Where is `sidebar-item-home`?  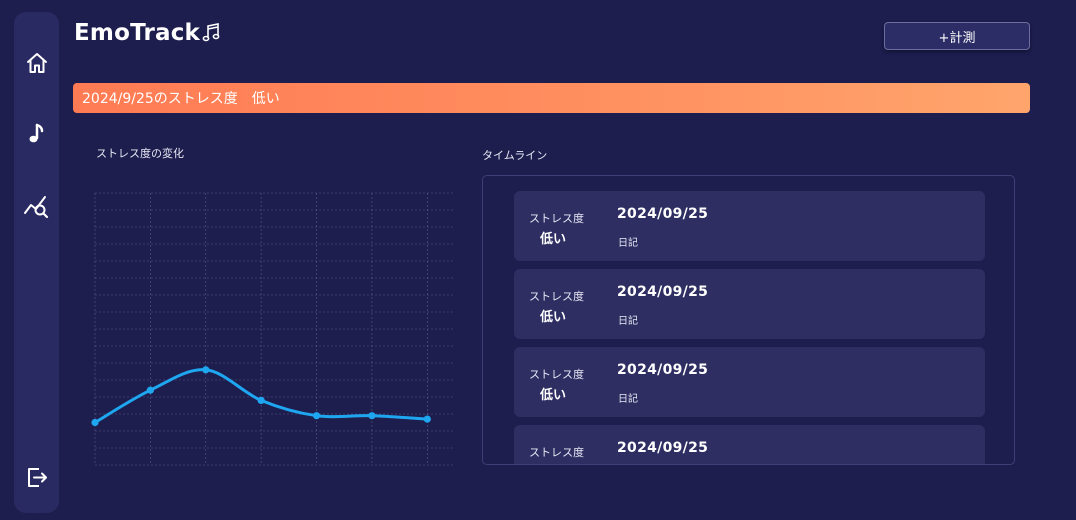 sidebar-item-home is located at coordinates (37, 63).